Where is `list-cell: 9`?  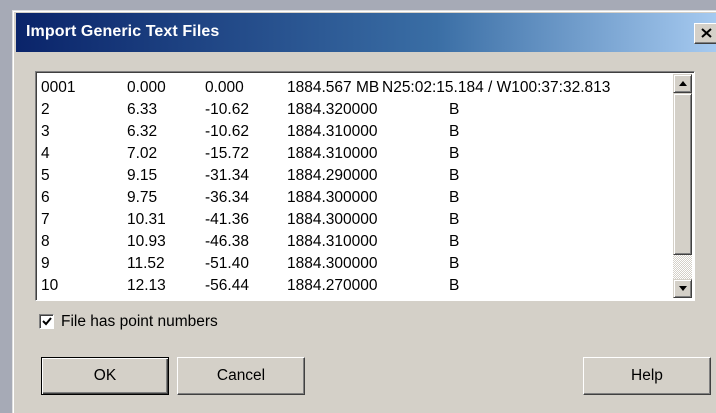
list-cell: 9 is located at coordinates (45, 263).